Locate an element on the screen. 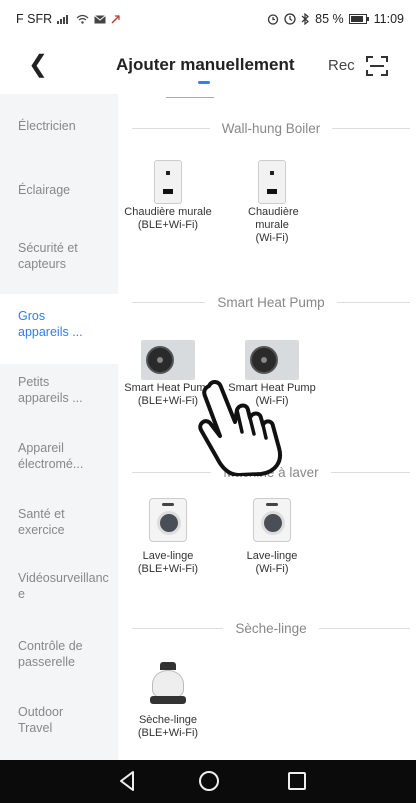 This screenshot has width=416, height=803. section-header-smart-heat-pump: Smart Heat Pump is located at coordinates (271, 302).